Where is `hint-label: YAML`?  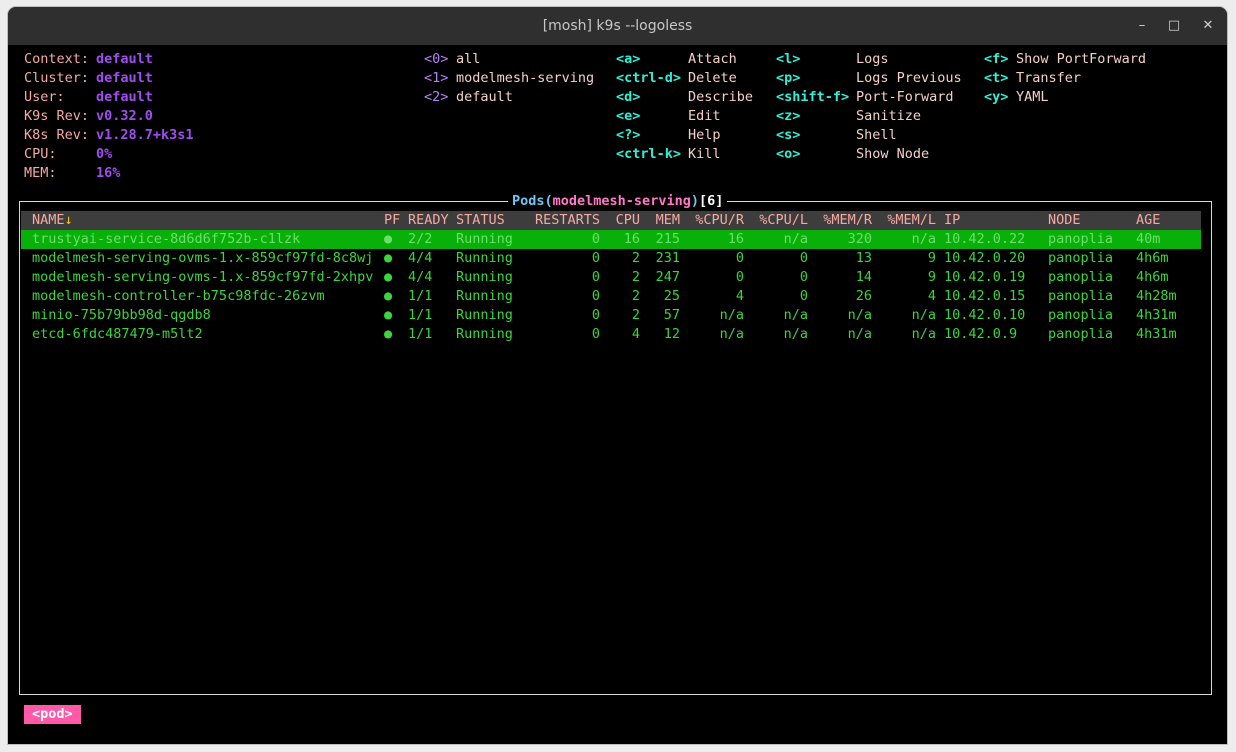
hint-label: YAML is located at coordinates (1032, 97).